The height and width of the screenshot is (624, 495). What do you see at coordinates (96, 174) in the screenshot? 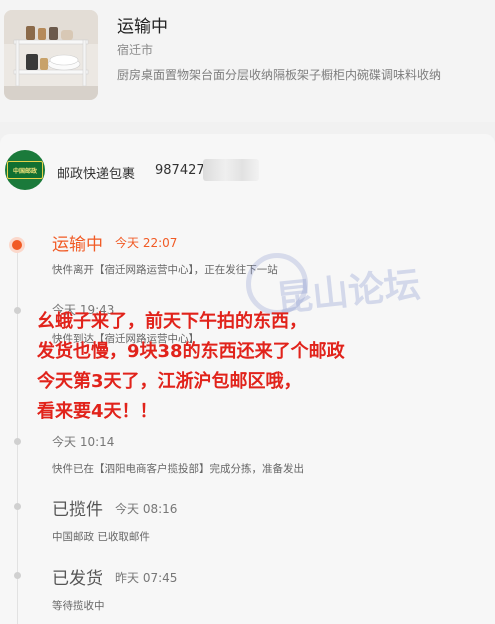
I see `carrier-name: 邮政快递包裹` at bounding box center [96, 174].